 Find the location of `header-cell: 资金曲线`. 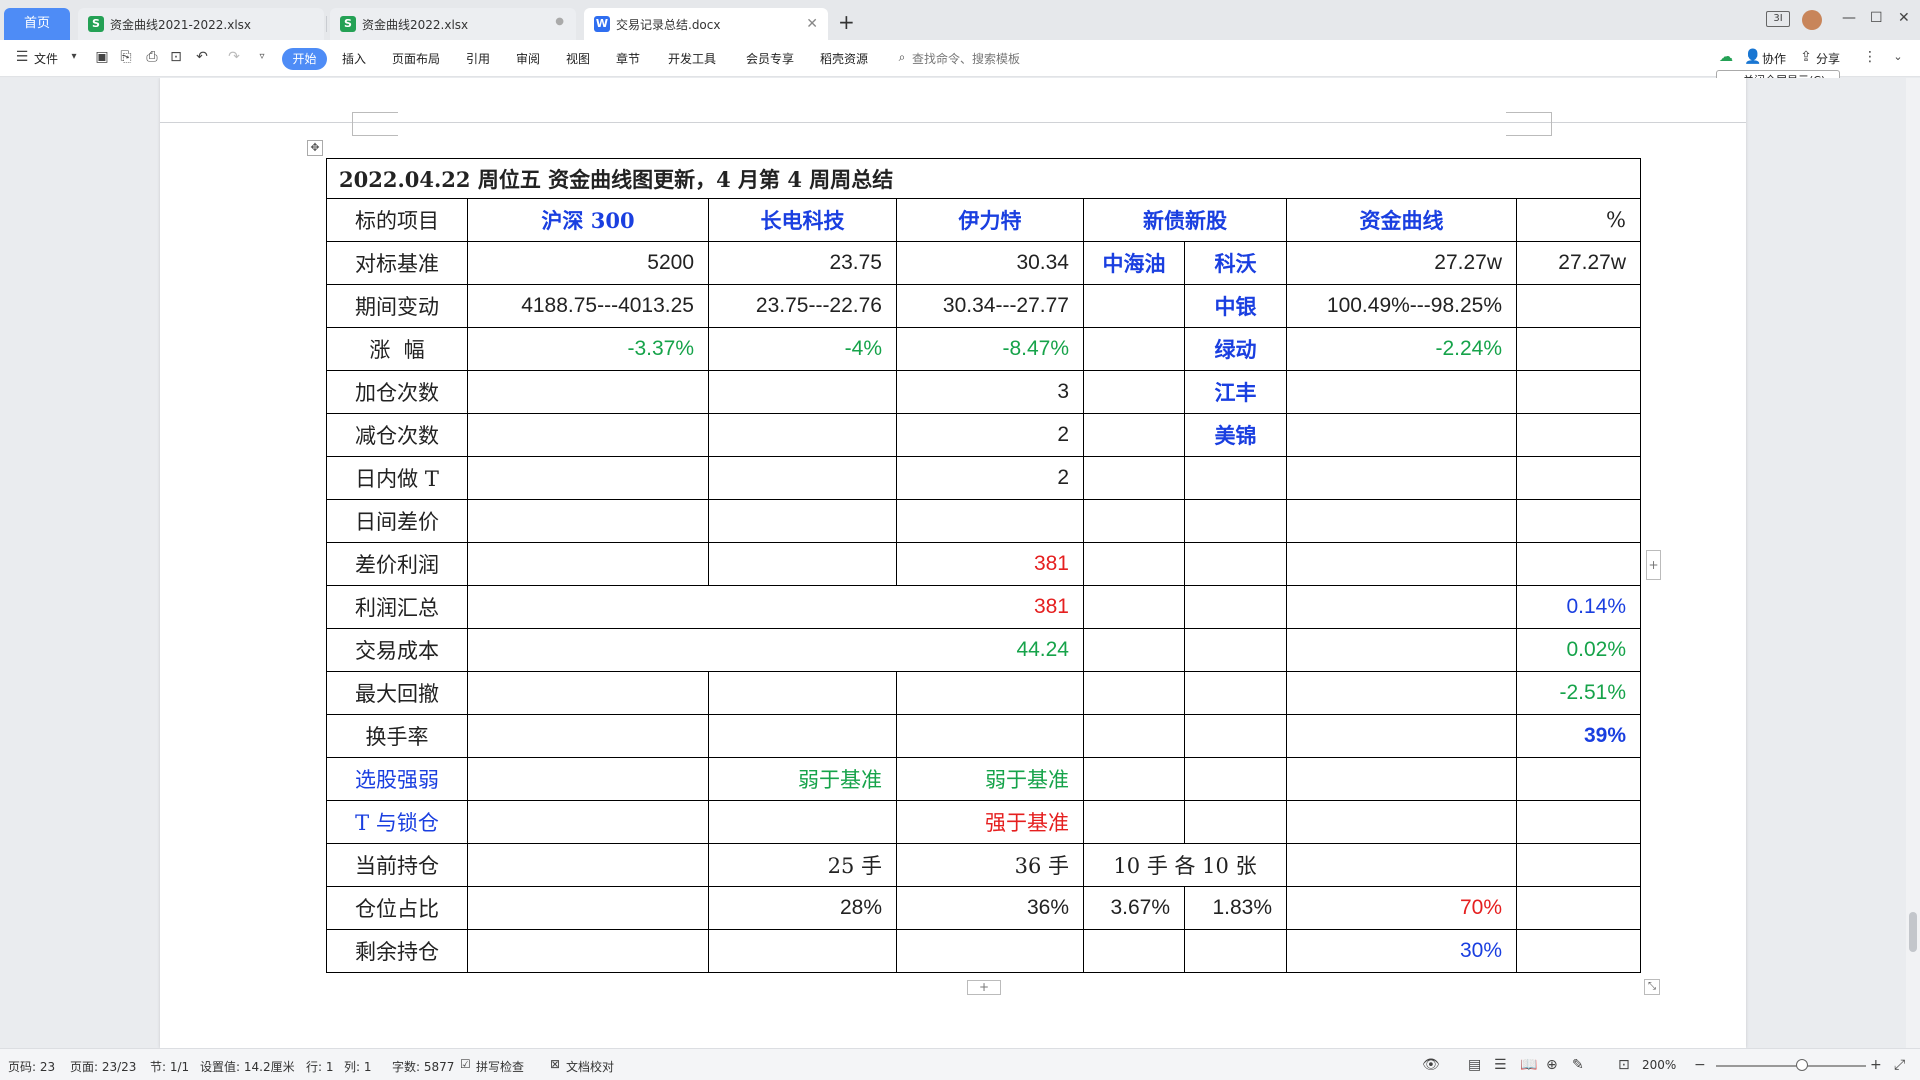

header-cell: 资金曲线 is located at coordinates (1401, 220).